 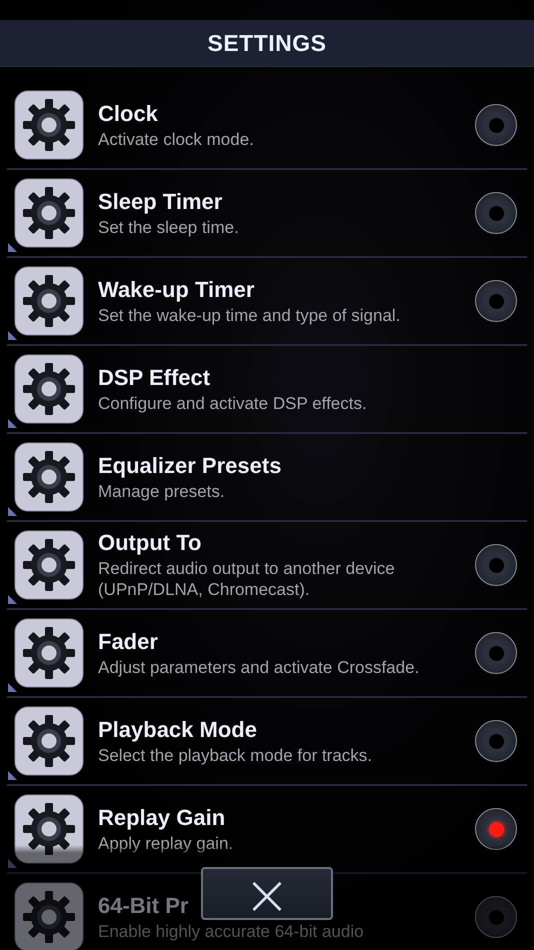 I want to click on setting-description: Configure and activate DSP effects., so click(x=232, y=403).